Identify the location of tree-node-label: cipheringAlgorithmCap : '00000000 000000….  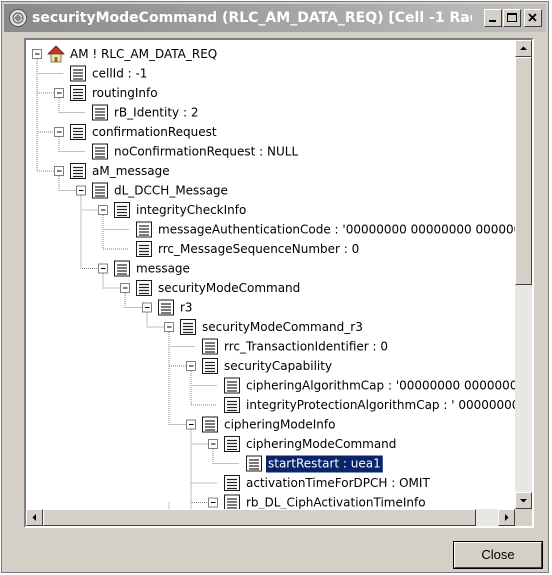
(380, 386).